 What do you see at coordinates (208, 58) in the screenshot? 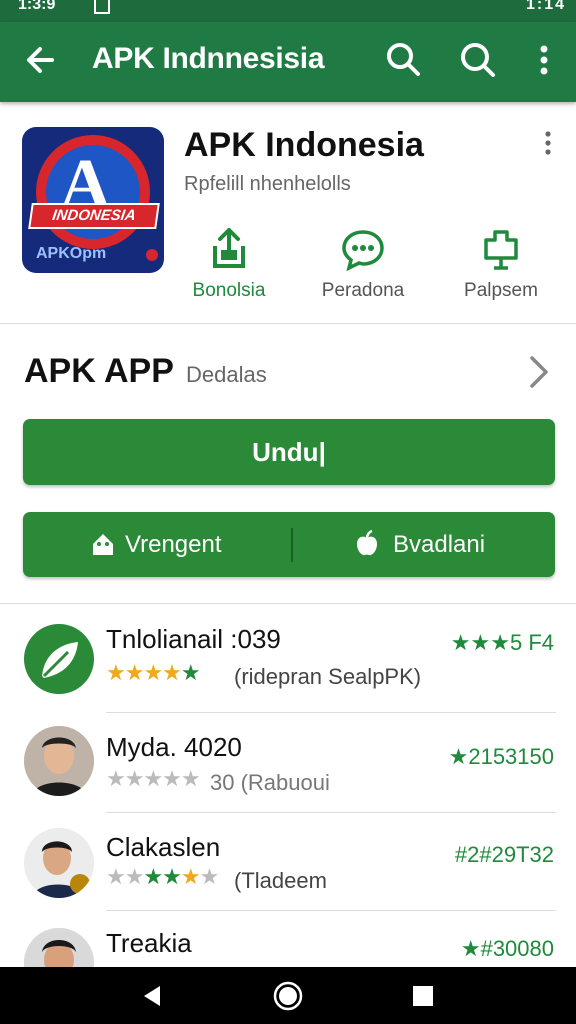
I see `app-bar-title: APK Indnnesisia` at bounding box center [208, 58].